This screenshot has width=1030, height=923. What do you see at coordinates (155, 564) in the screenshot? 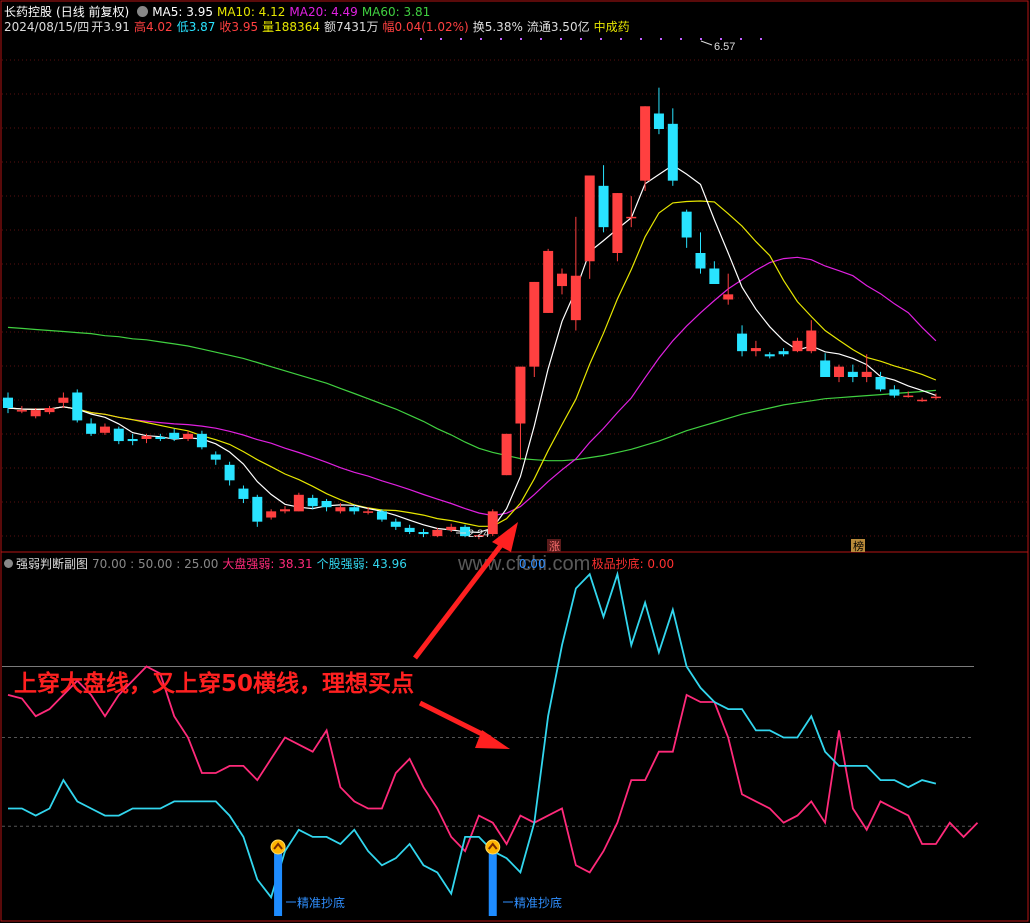
I see `sub-levels: 70.00 : 50.00 : 25.00` at bounding box center [155, 564].